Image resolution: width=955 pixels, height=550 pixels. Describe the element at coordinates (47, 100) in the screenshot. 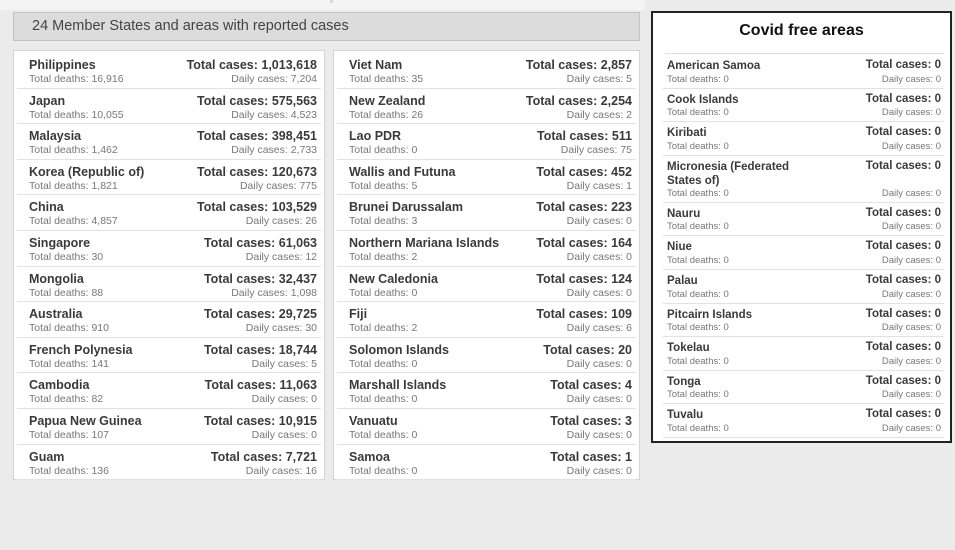

I see `country-name: Japan` at that location.